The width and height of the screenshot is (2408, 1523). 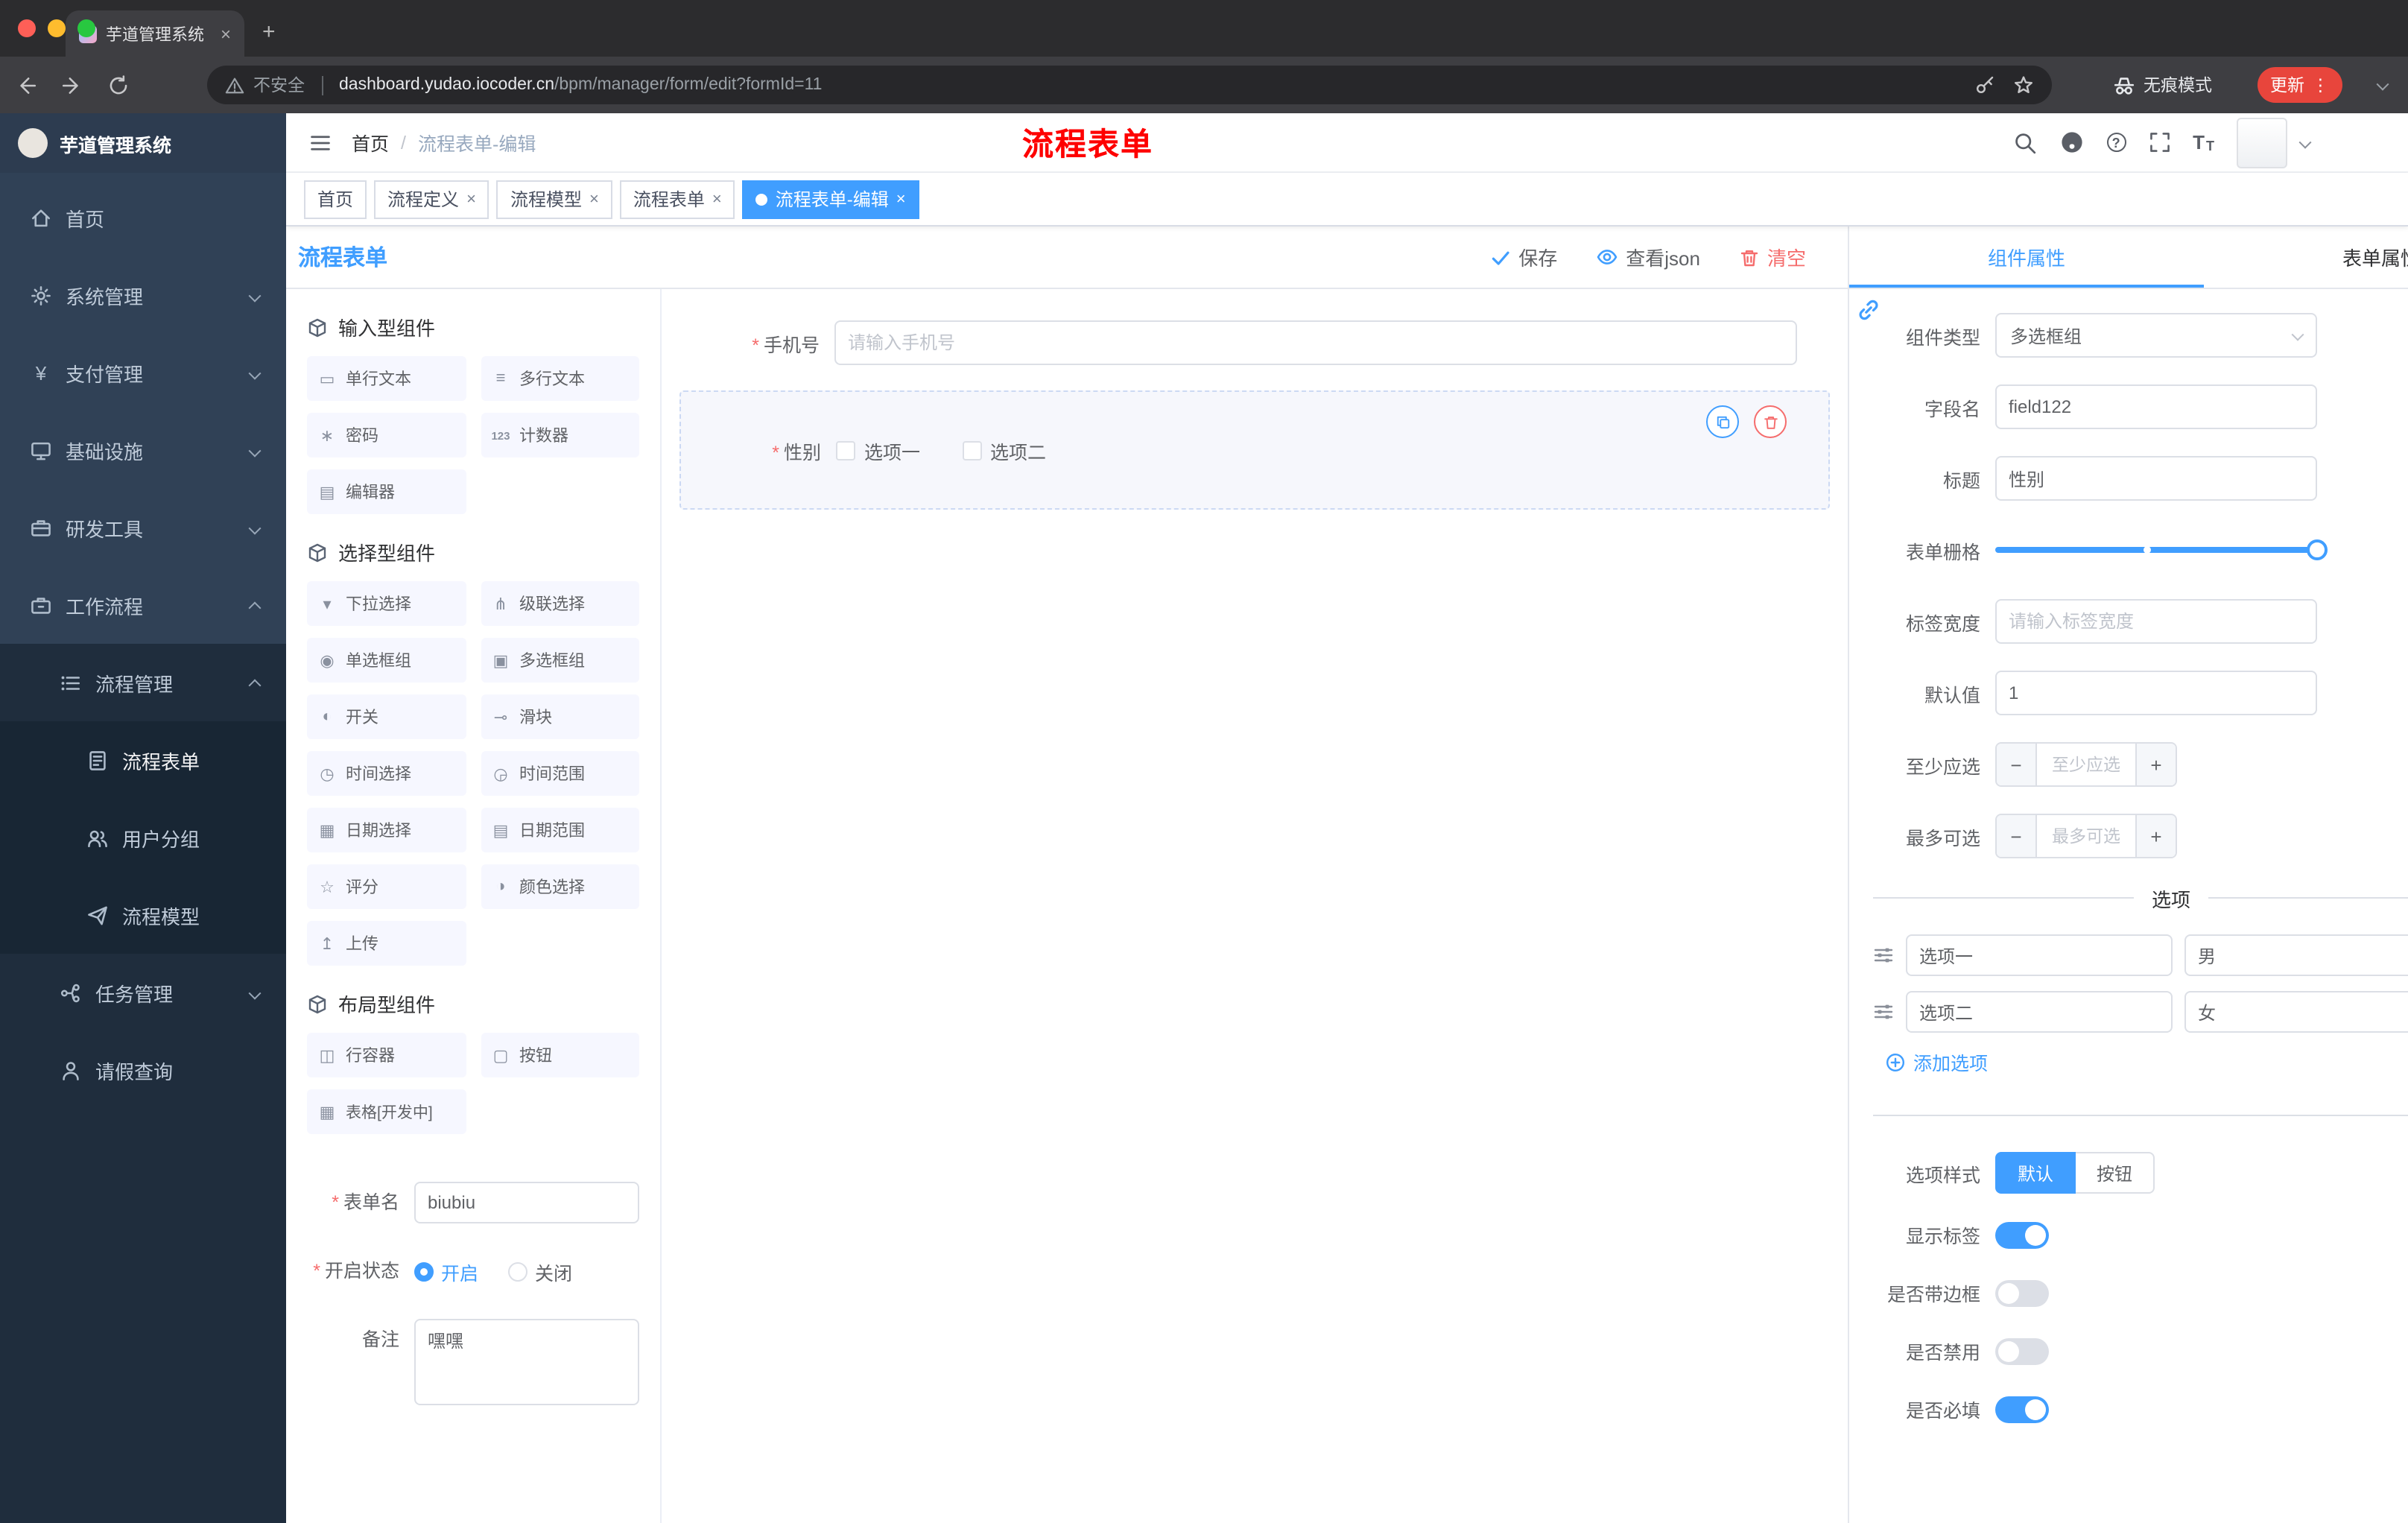 What do you see at coordinates (2382, 85) in the screenshot?
I see `browser-caret-down-icon` at bounding box center [2382, 85].